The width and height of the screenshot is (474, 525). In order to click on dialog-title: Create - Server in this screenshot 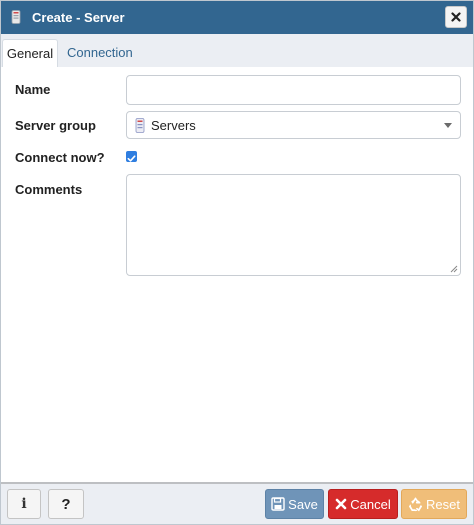, I will do `click(78, 17)`.